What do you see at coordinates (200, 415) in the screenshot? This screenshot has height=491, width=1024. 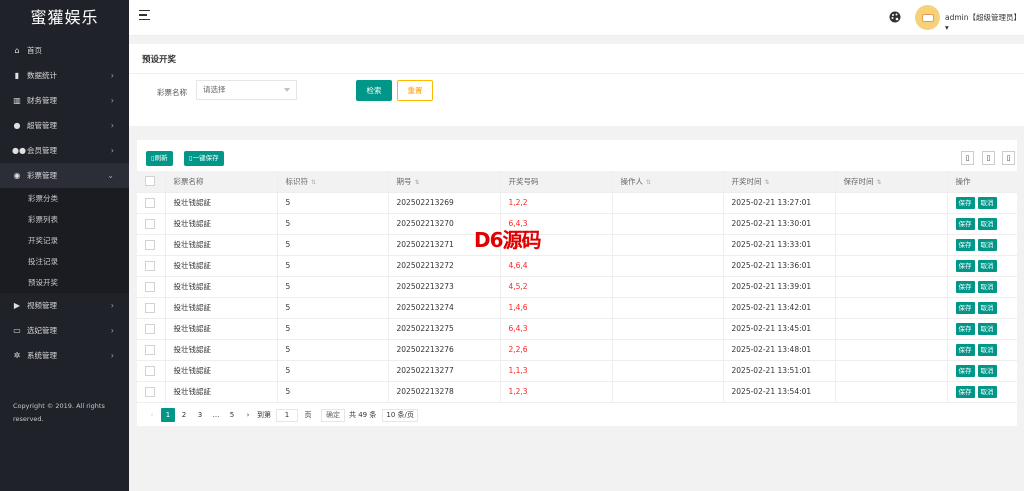 I see `page-3-button: 3` at bounding box center [200, 415].